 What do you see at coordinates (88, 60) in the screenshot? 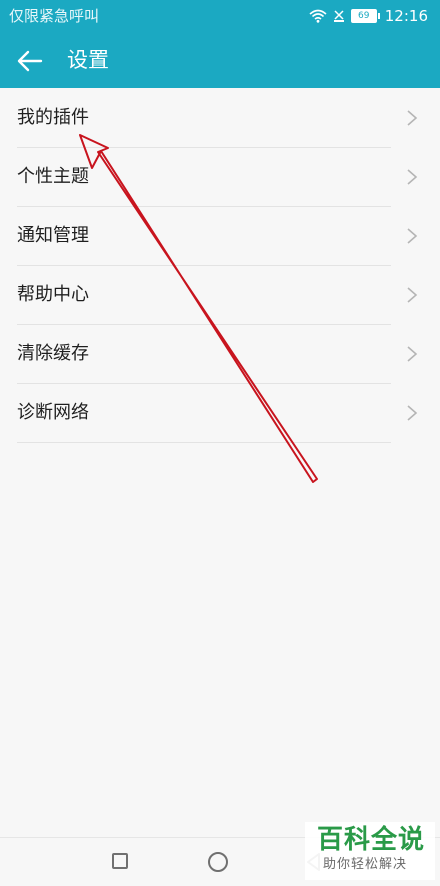
I see `page-title: 设置` at bounding box center [88, 60].